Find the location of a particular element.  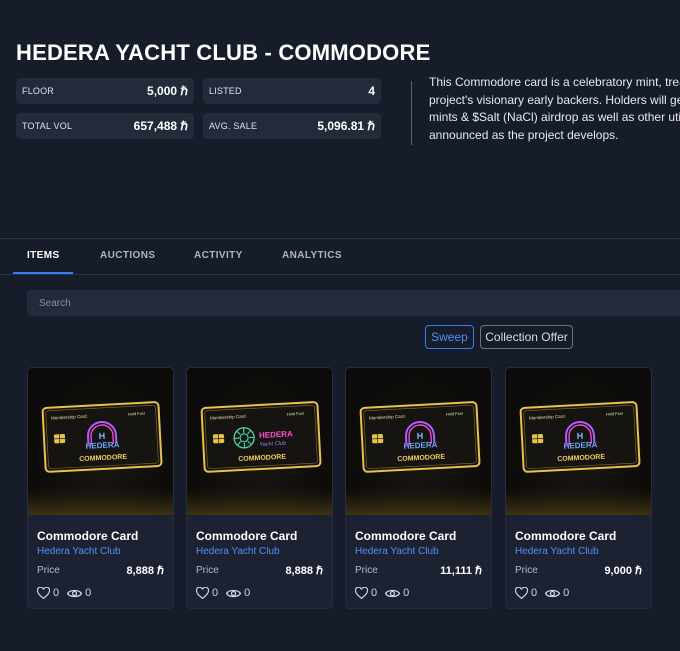

stat-floor-value: 5,000 ℏ is located at coordinates (167, 91).